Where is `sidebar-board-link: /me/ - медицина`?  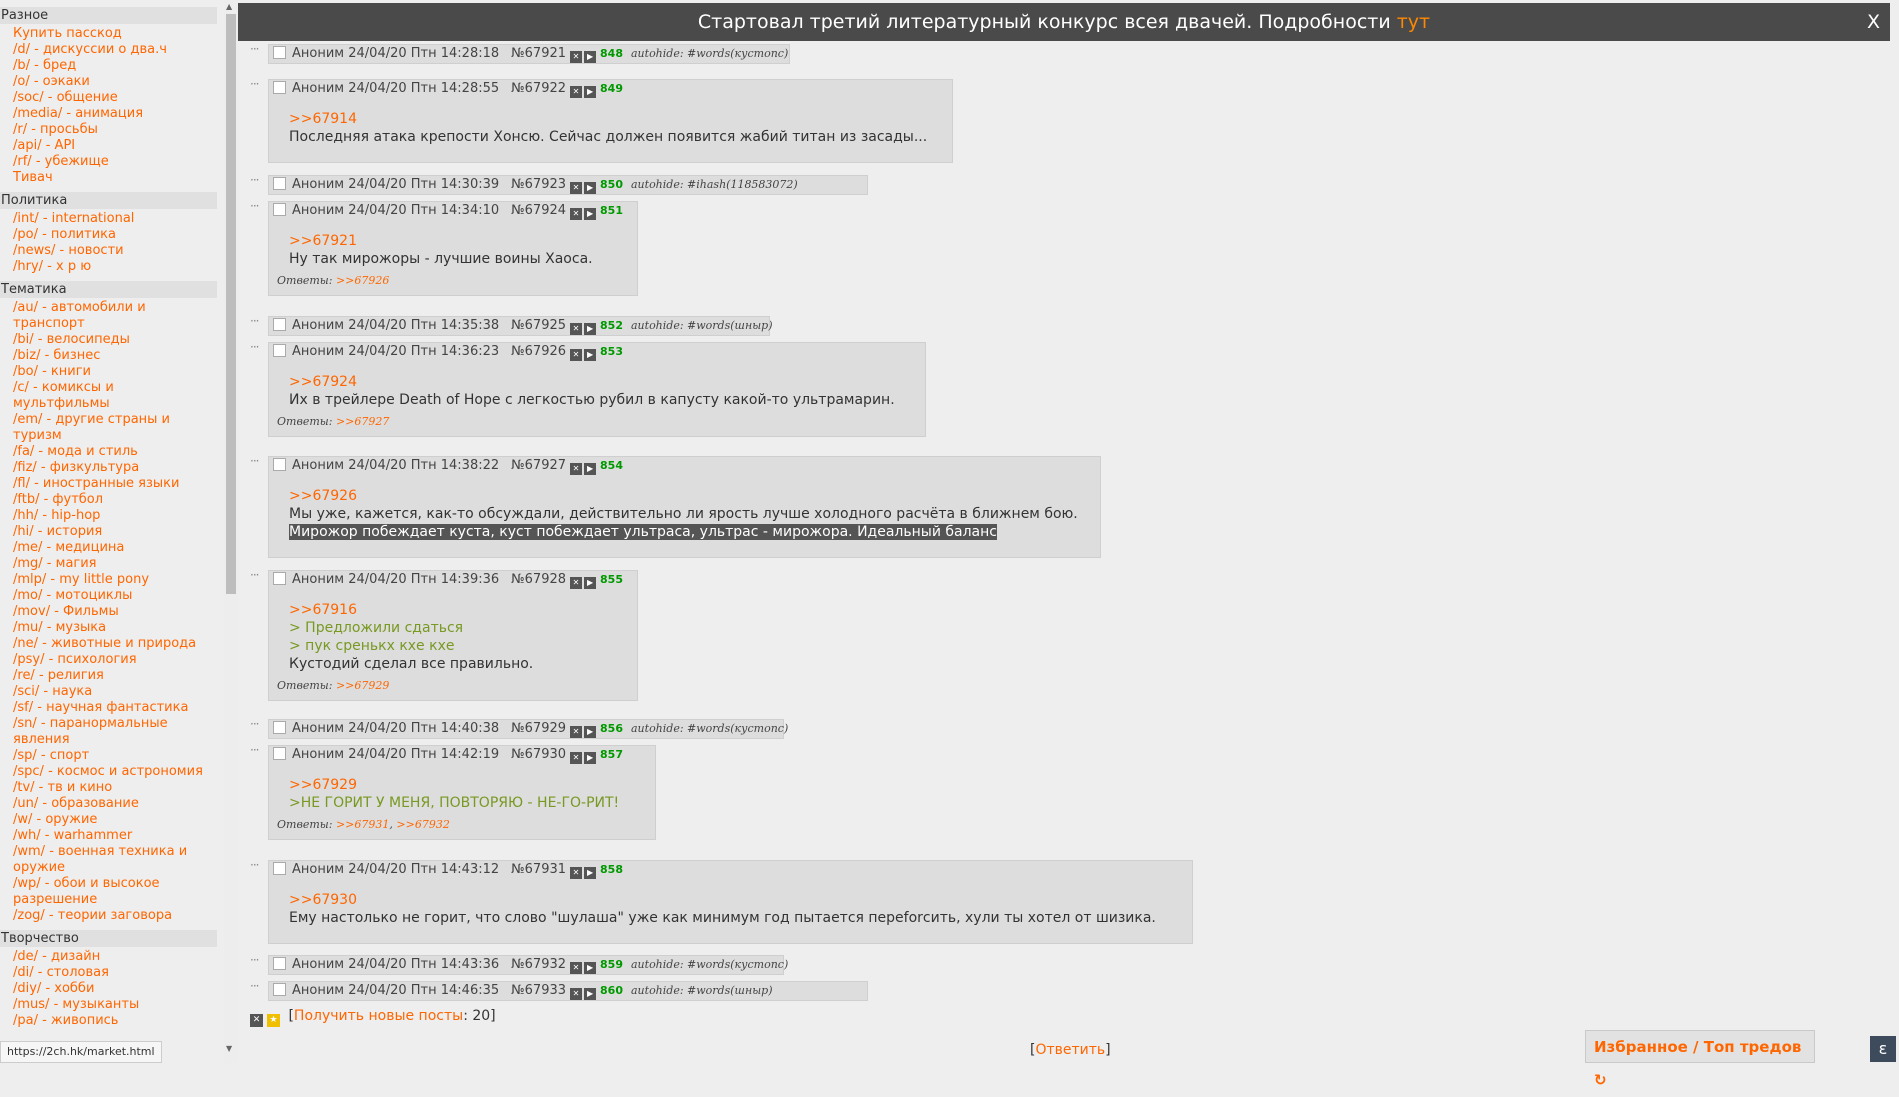
sidebar-board-link: /me/ - медицина is located at coordinates (109, 548).